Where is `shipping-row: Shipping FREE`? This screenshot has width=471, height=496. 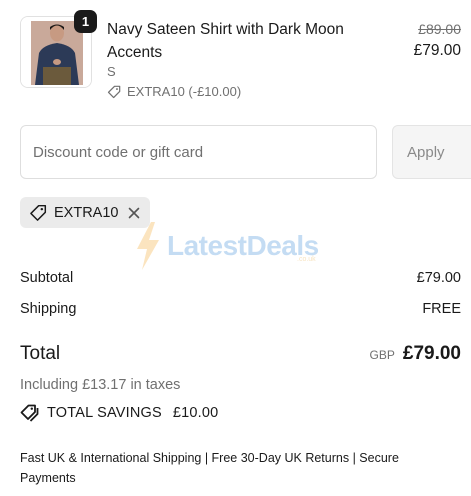 shipping-row: Shipping FREE is located at coordinates (240, 309).